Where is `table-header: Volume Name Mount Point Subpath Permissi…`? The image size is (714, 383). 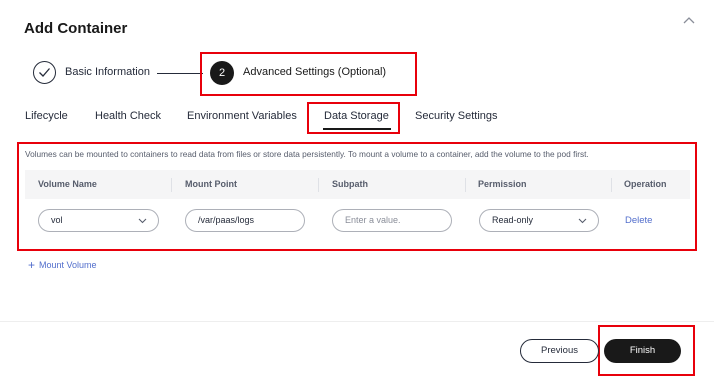
table-header: Volume Name Mount Point Subpath Permissi… is located at coordinates (357, 184).